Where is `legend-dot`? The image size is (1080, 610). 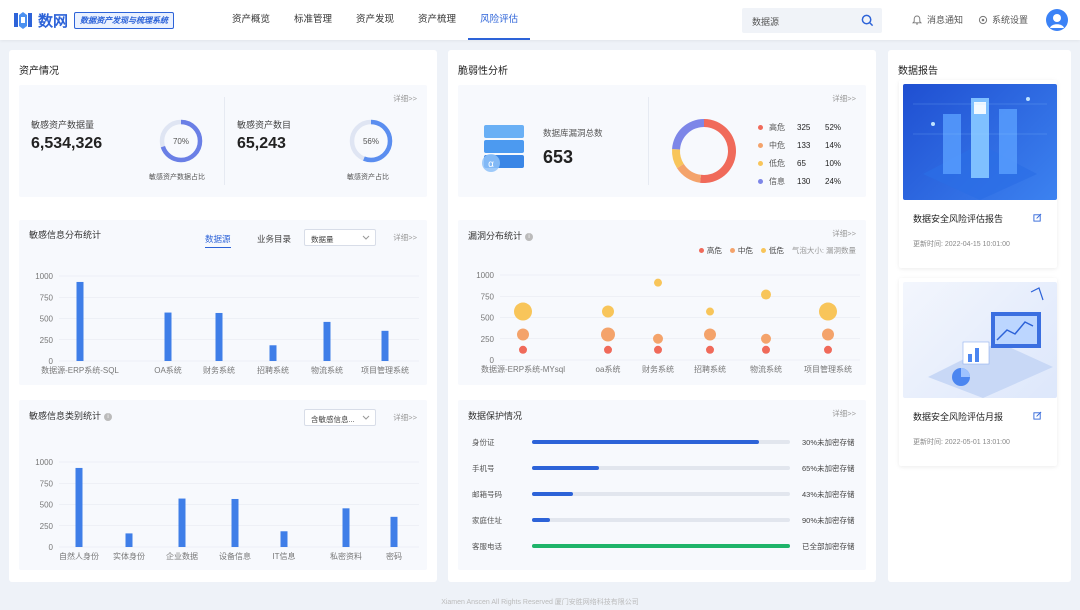
legend-dot is located at coordinates (760, 163).